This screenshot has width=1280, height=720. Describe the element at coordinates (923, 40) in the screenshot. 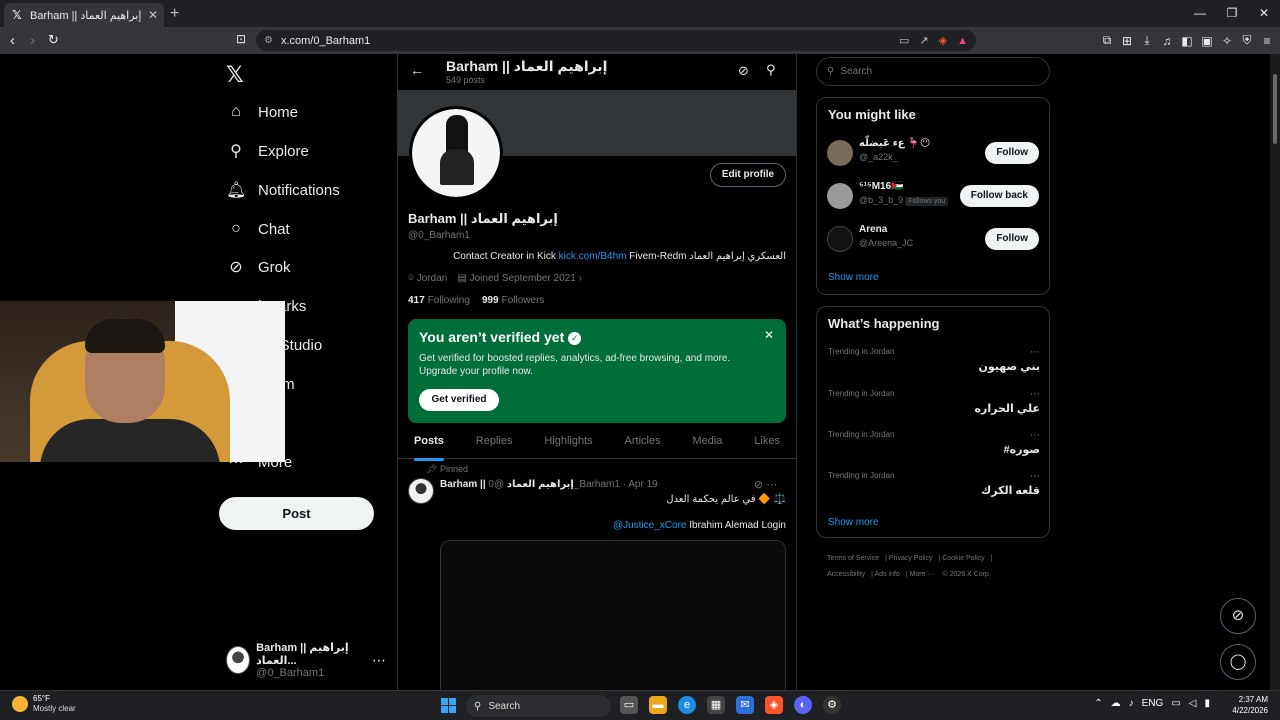

I see `share-icon: ↗` at that location.